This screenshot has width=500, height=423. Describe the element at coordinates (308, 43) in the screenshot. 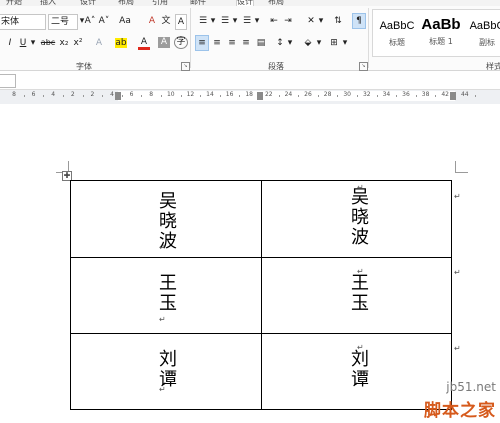

I see `shading-icon: ⬙` at that location.